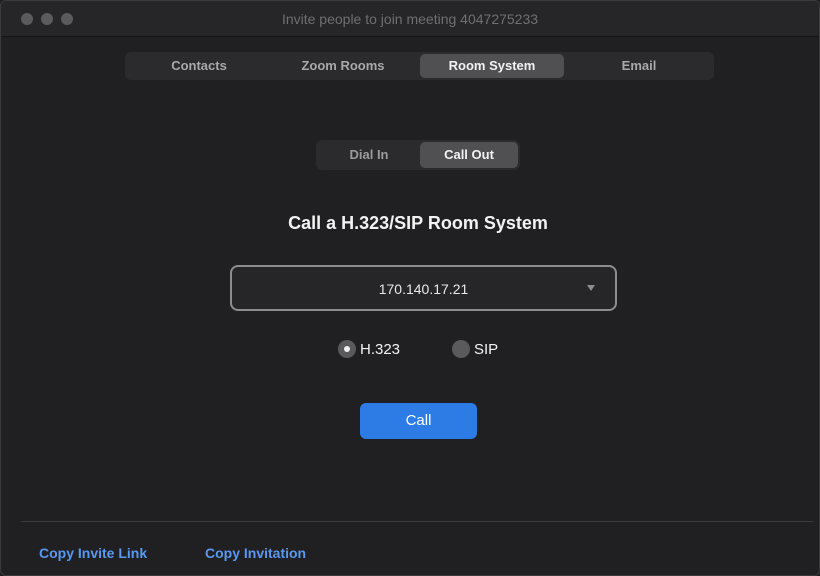 The image size is (820, 576). Describe the element at coordinates (343, 66) in the screenshot. I see `tab-zoom-rooms: Zoom Rooms` at that location.